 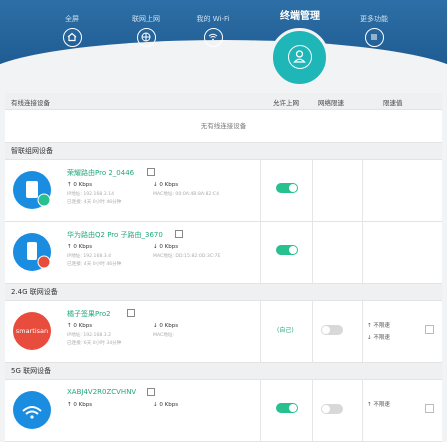 I want to click on smartisan-avatar: smartisan, so click(x=32, y=331).